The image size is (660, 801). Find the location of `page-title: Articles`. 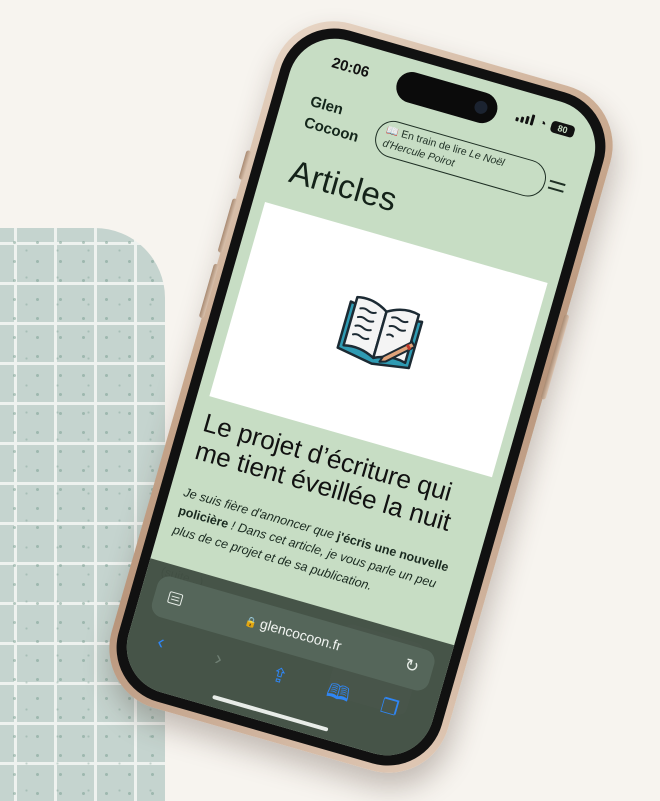

page-title: Articles is located at coordinates (343, 185).